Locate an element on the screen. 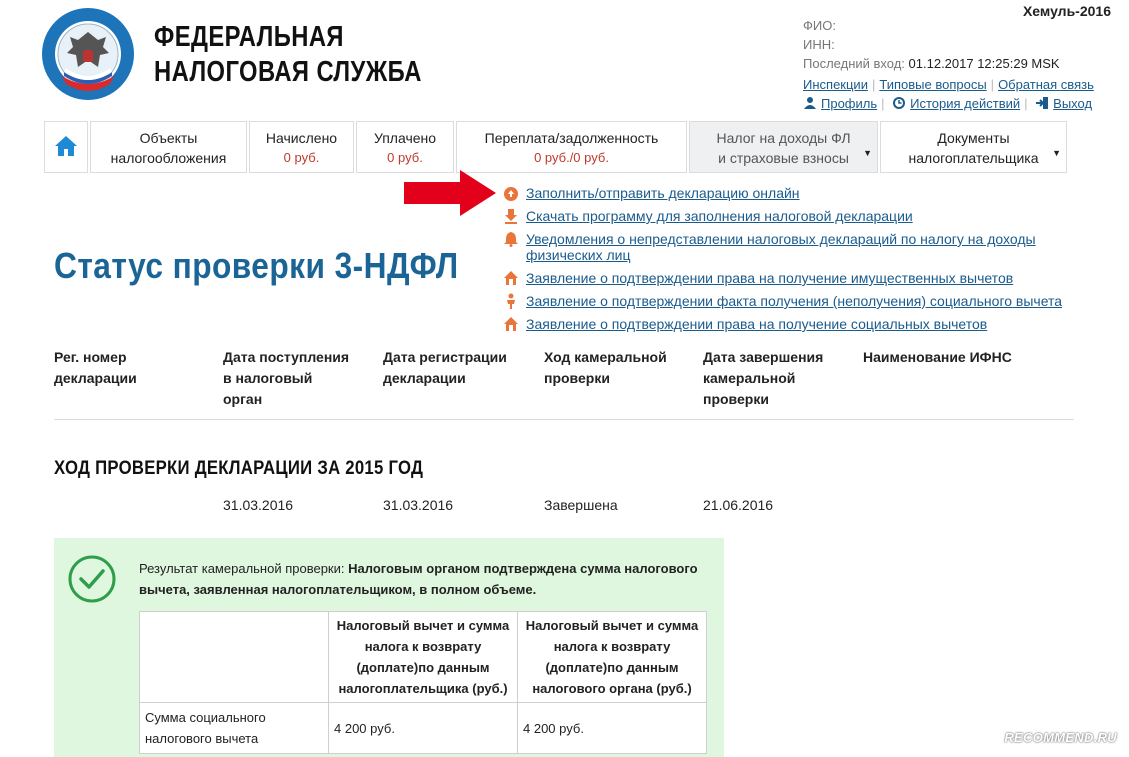 Image resolution: width=1129 pixels, height=757 pixels. person-icon is located at coordinates (511, 301).